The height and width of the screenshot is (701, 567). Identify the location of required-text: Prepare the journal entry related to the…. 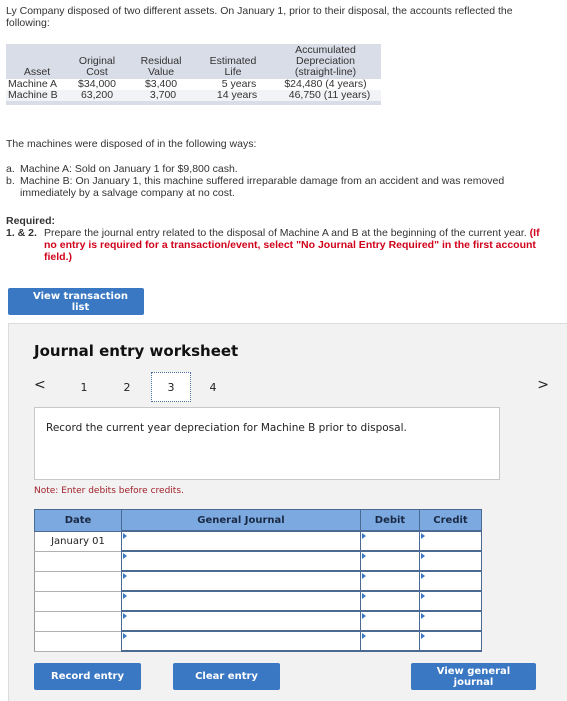
(285, 233).